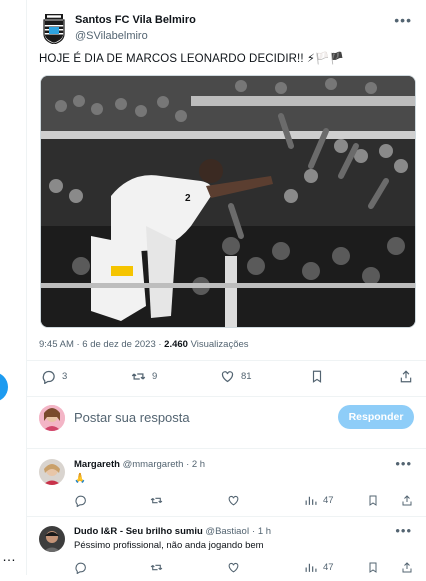 This screenshot has width=426, height=581. Describe the element at coordinates (80, 478) in the screenshot. I see `comment-text: 🙏` at that location.